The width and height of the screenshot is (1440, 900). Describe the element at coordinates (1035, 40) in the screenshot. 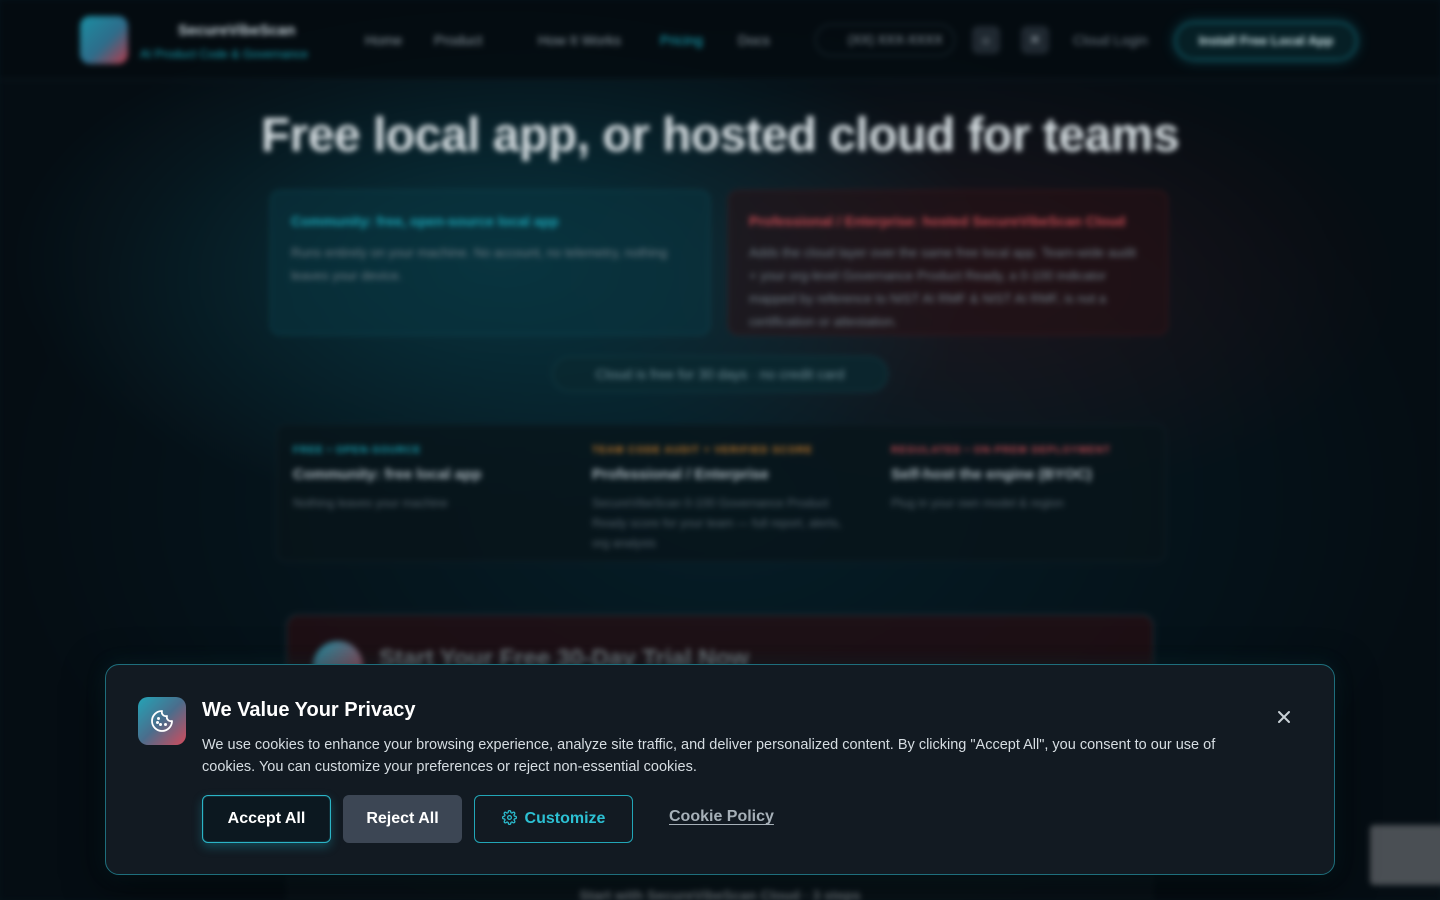

I see `x-social-icon: ✕` at that location.